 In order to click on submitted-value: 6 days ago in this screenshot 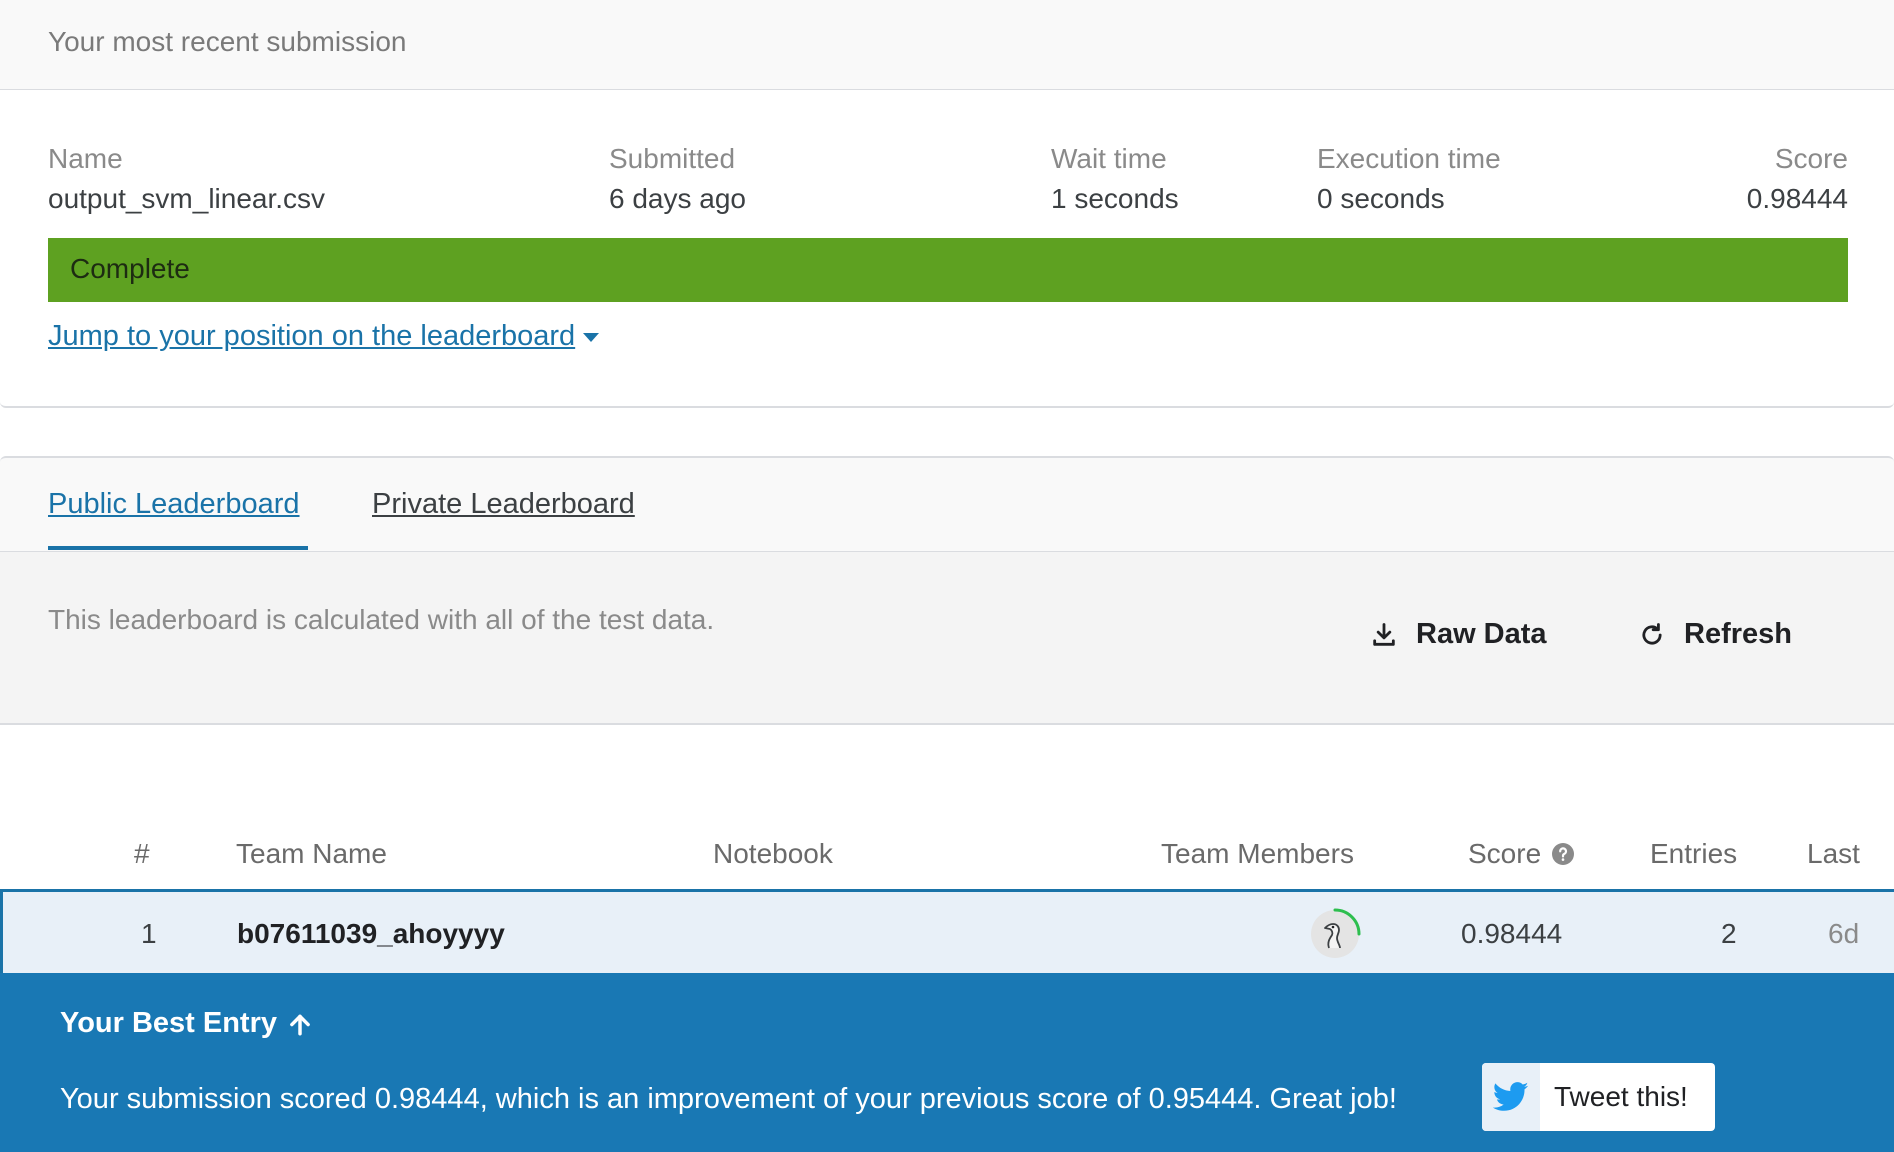, I will do `click(677, 198)`.